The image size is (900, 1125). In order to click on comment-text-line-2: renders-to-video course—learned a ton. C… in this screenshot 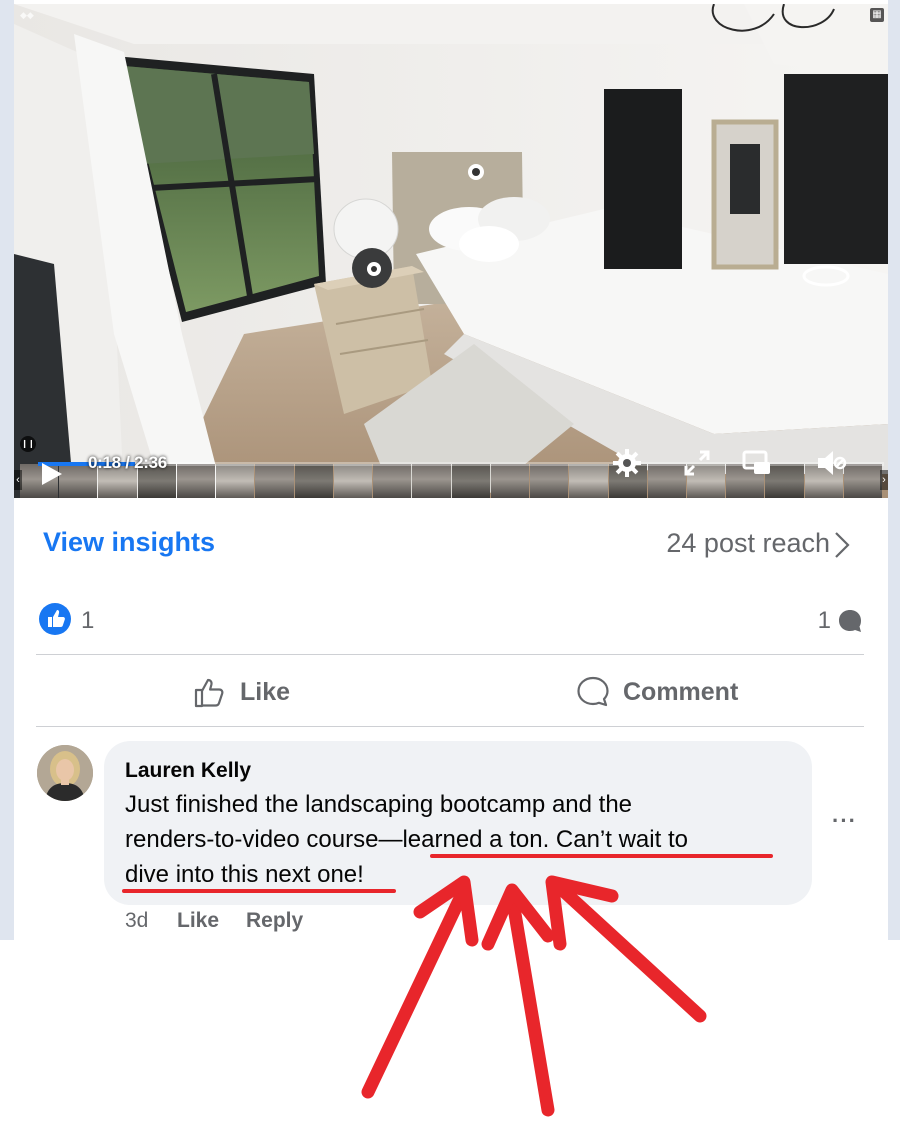, I will do `click(406, 840)`.